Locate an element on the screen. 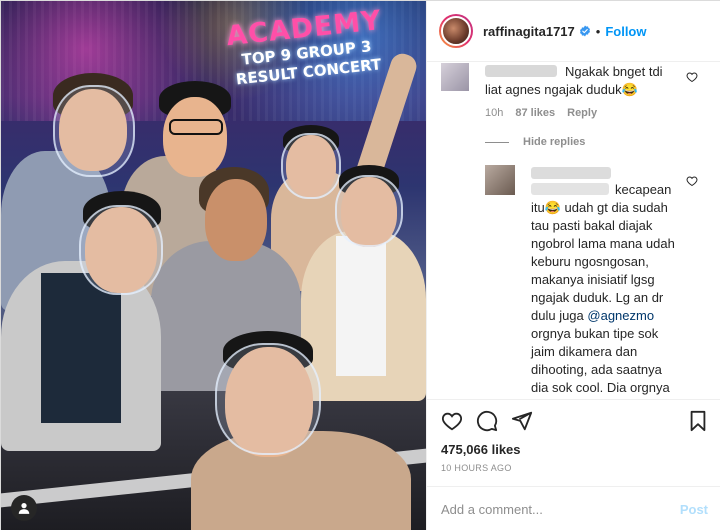  commenter-avatar is located at coordinates (455, 77).